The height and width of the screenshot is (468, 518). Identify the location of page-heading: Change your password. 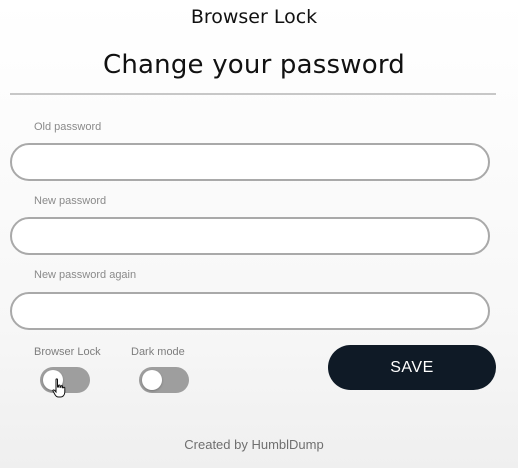
(254, 65).